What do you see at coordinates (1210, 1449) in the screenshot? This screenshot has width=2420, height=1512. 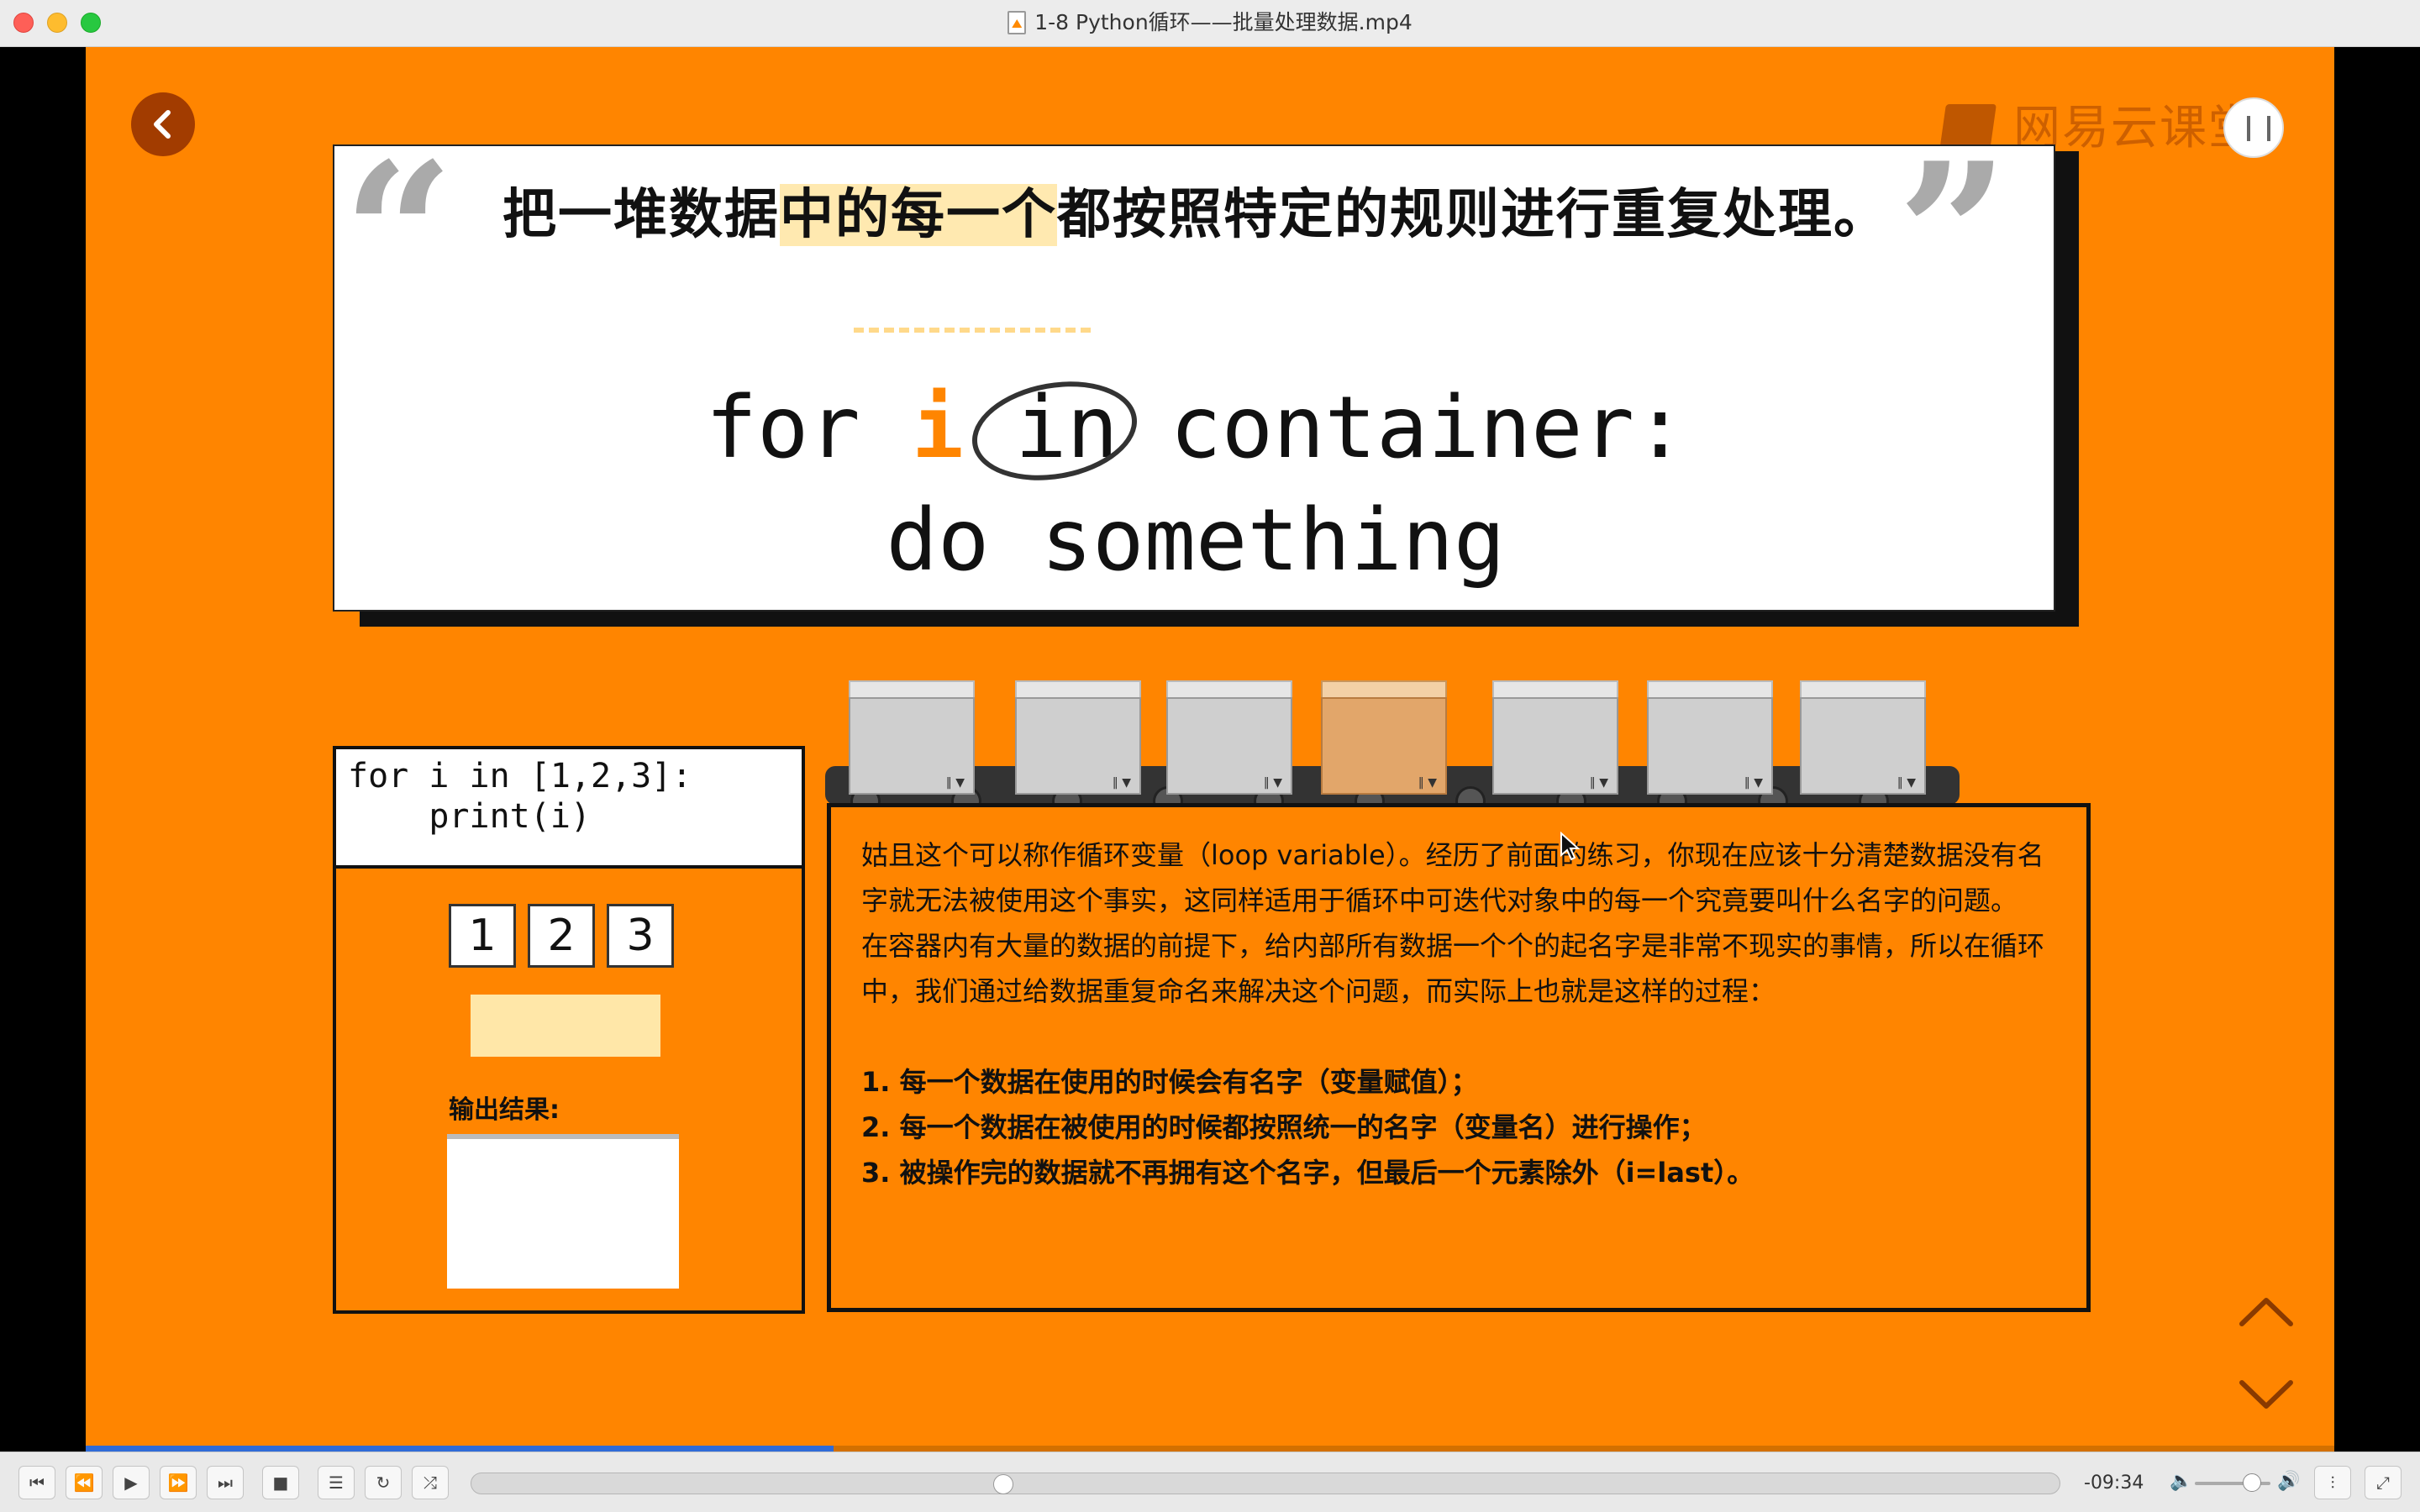 I see `video-progress-strip` at bounding box center [1210, 1449].